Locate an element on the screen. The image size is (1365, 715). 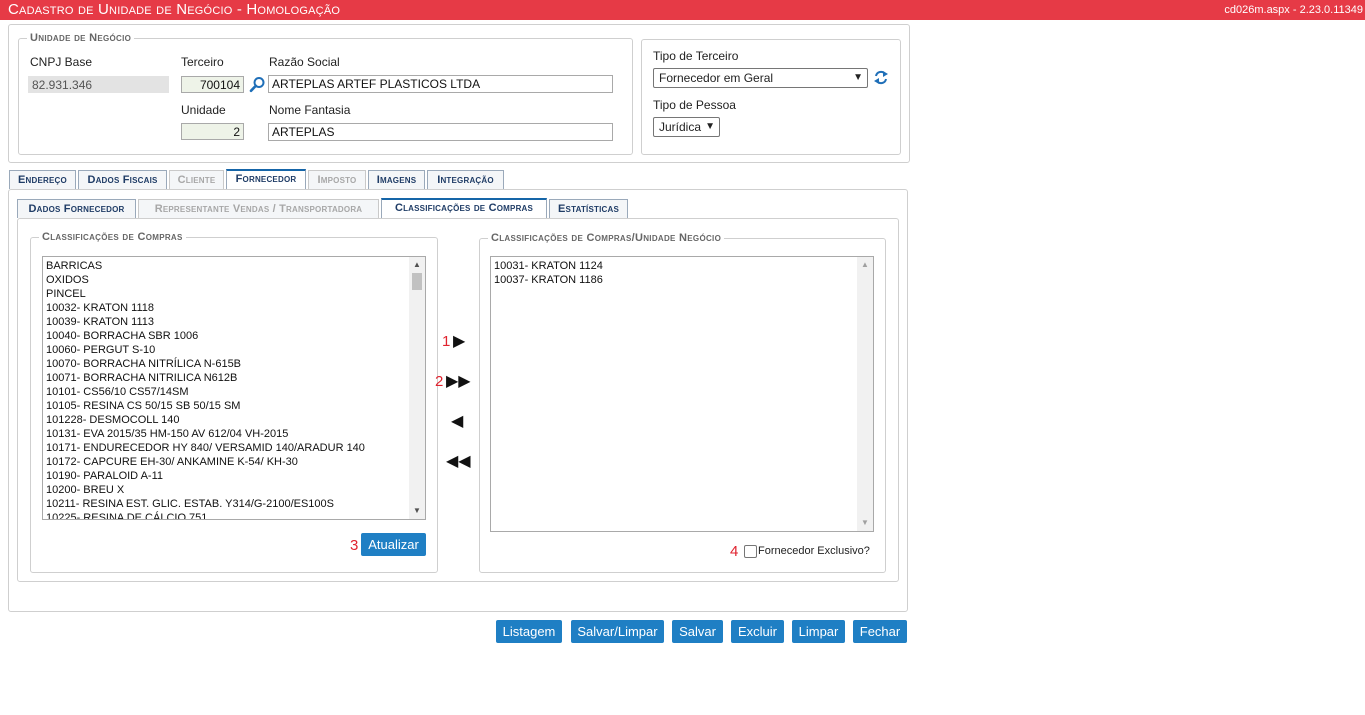
tab-fornecedor: Fornecedor is located at coordinates (266, 179).